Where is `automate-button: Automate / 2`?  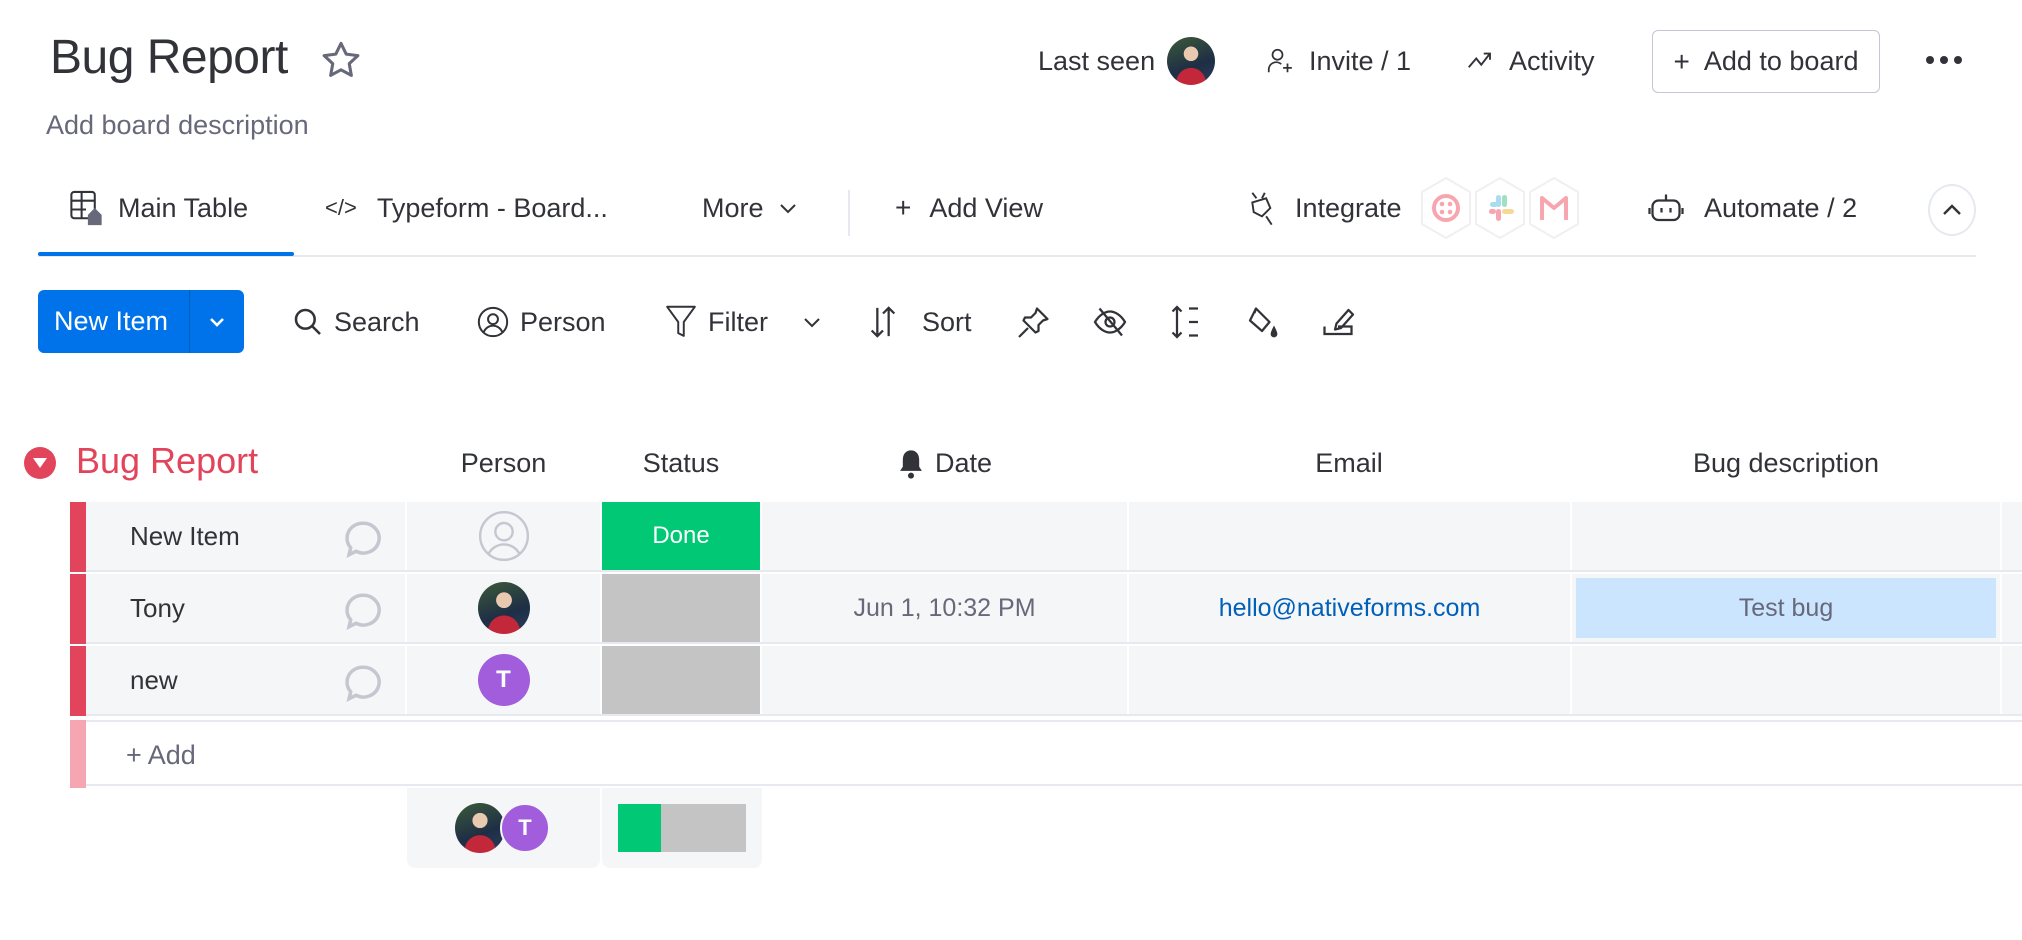
automate-button: Automate / 2 is located at coordinates (1752, 208).